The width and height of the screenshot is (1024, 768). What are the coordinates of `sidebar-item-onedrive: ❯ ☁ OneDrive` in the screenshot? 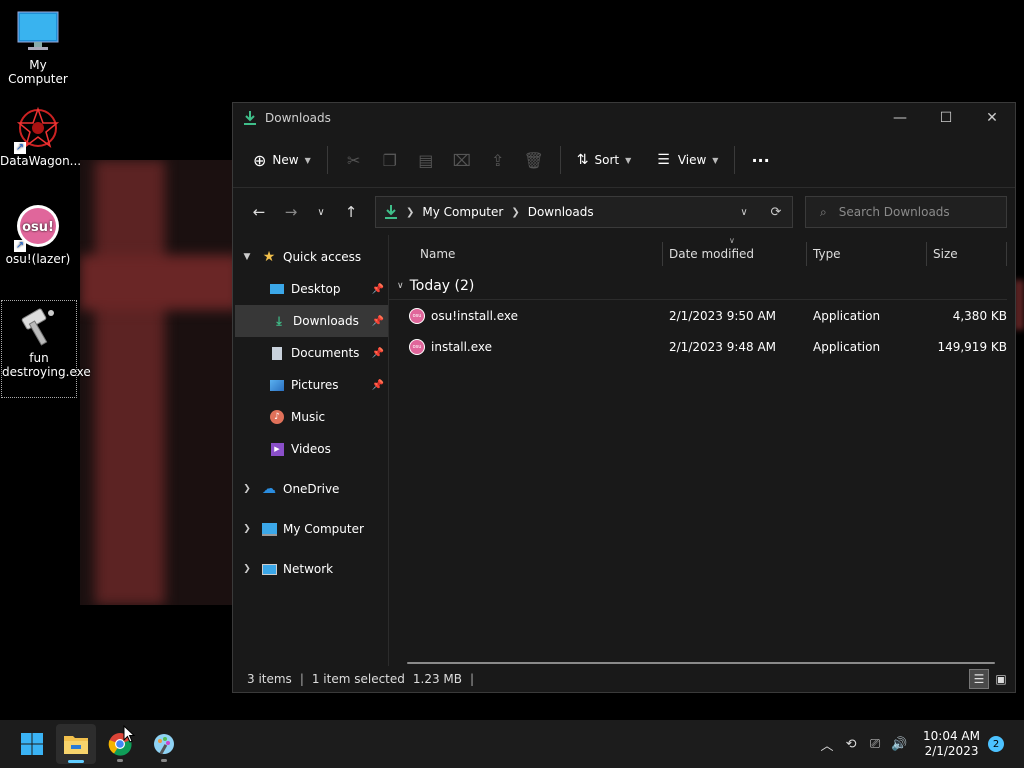 It's located at (310, 489).